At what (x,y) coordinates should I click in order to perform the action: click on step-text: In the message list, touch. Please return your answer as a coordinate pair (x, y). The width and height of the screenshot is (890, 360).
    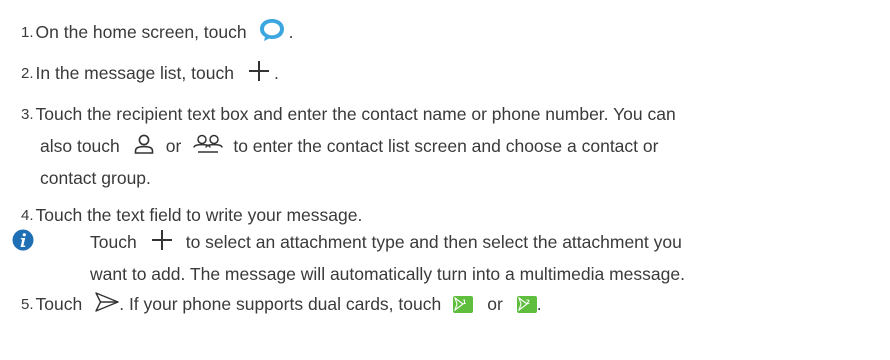
    Looking at the image, I should click on (134, 72).